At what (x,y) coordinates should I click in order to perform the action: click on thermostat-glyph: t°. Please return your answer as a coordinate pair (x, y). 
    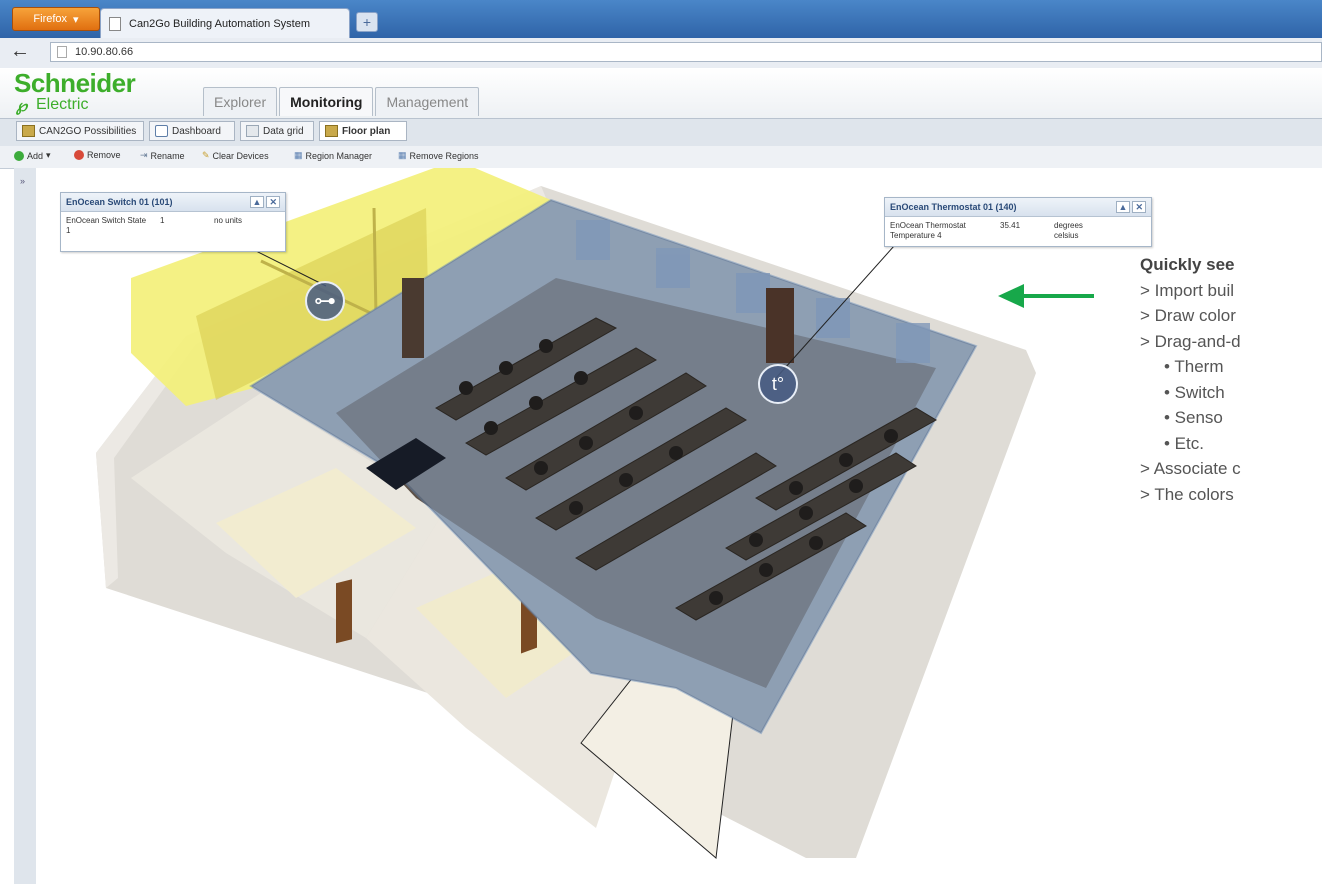
    Looking at the image, I should click on (778, 383).